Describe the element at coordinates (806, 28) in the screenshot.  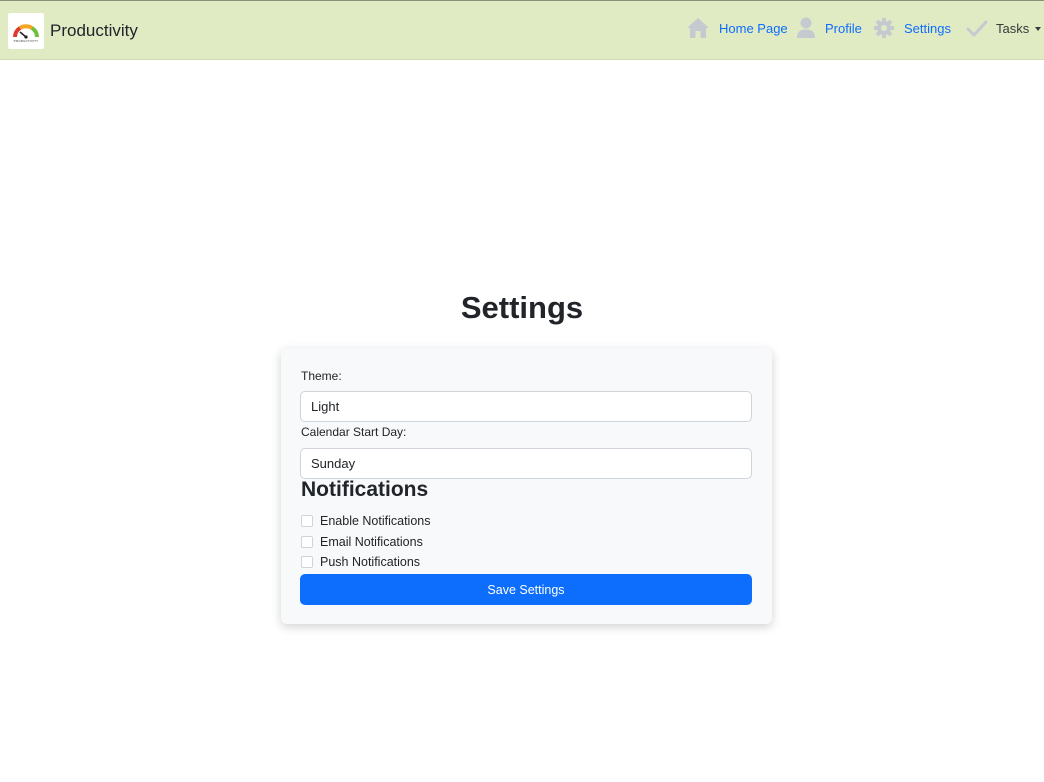
I see `user-icon` at that location.